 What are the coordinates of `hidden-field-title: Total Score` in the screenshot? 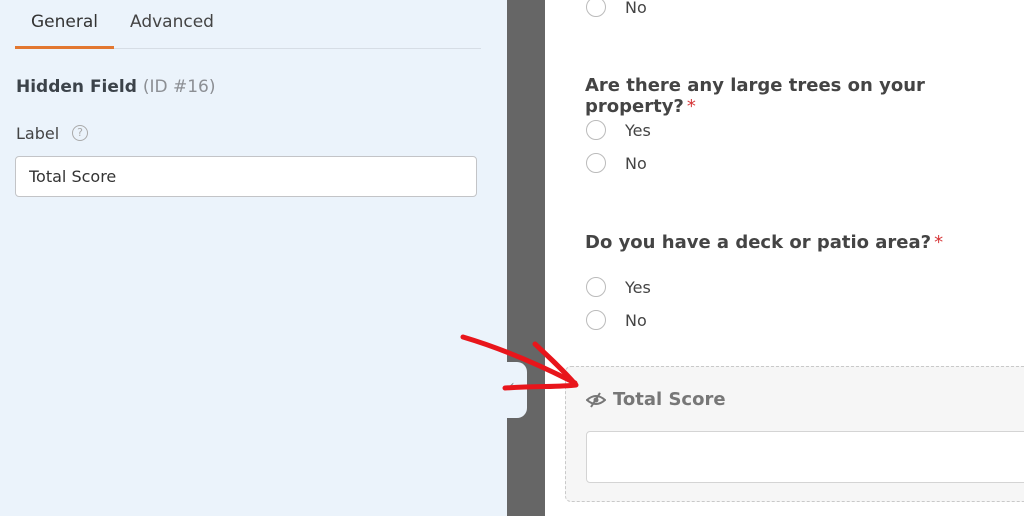 It's located at (656, 399).